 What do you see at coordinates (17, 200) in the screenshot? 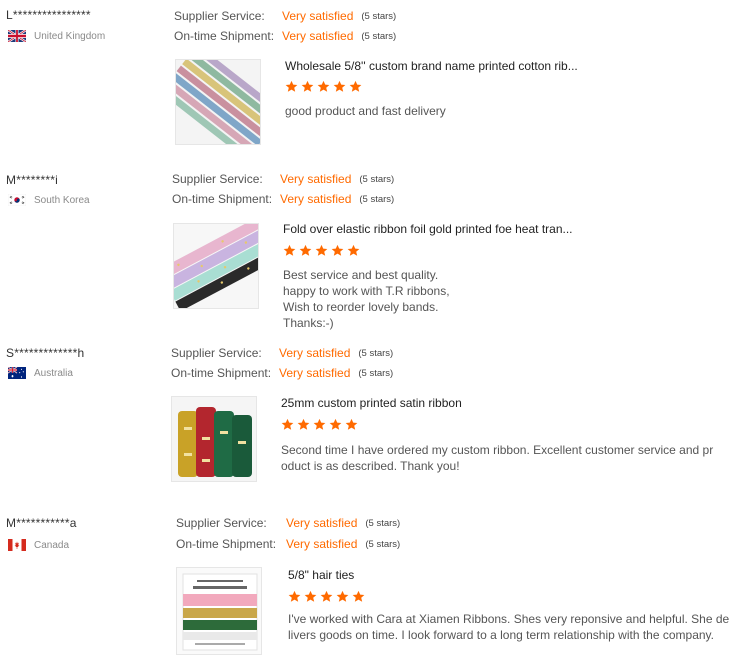
I see `south-korea-flag-icon` at bounding box center [17, 200].